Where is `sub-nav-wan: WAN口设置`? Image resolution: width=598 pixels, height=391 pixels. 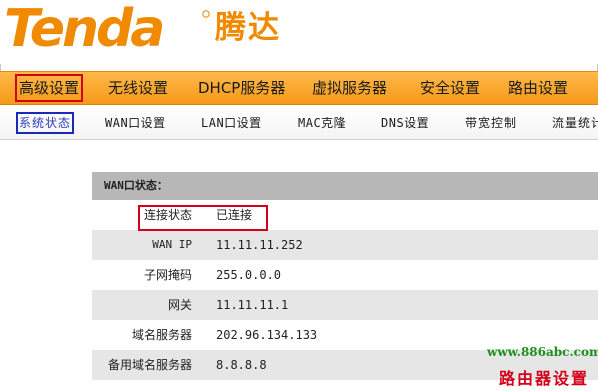 sub-nav-wan: WAN口设置 is located at coordinates (135, 123).